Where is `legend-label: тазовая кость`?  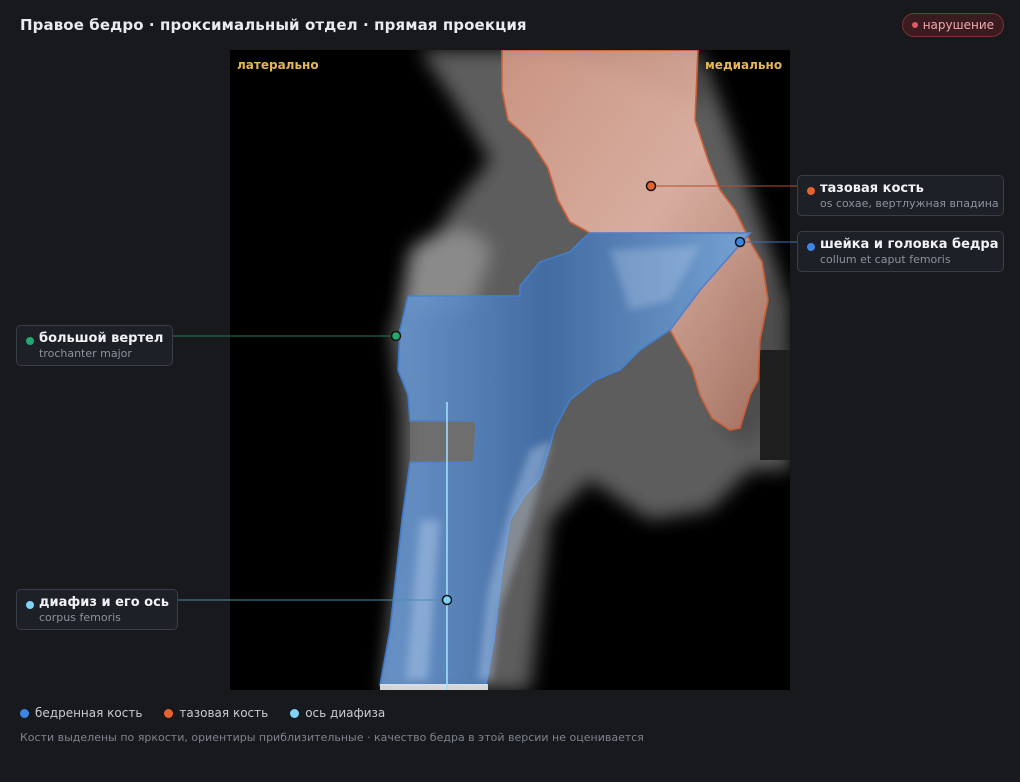
legend-label: тазовая кость is located at coordinates (224, 713).